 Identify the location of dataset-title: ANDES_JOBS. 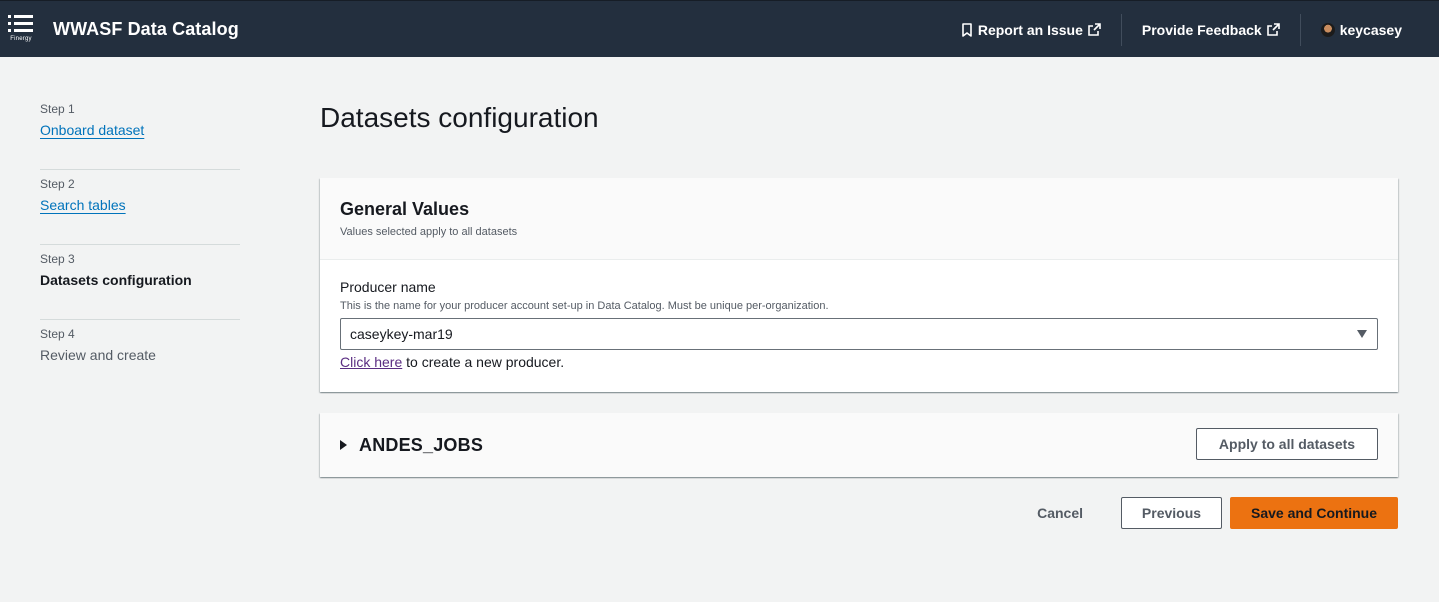
(421, 444).